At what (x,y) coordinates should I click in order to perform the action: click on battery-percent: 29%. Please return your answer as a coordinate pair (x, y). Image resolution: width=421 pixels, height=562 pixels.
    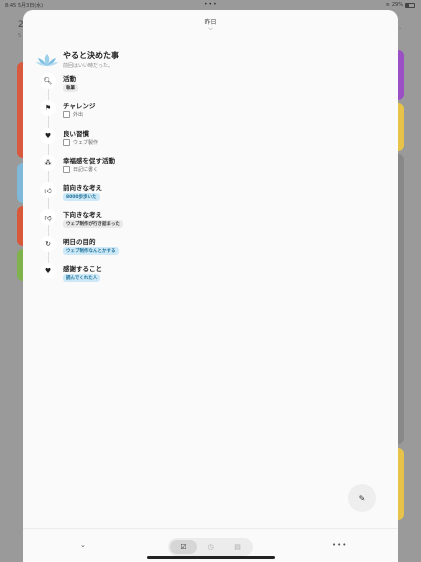
    Looking at the image, I should click on (397, 5).